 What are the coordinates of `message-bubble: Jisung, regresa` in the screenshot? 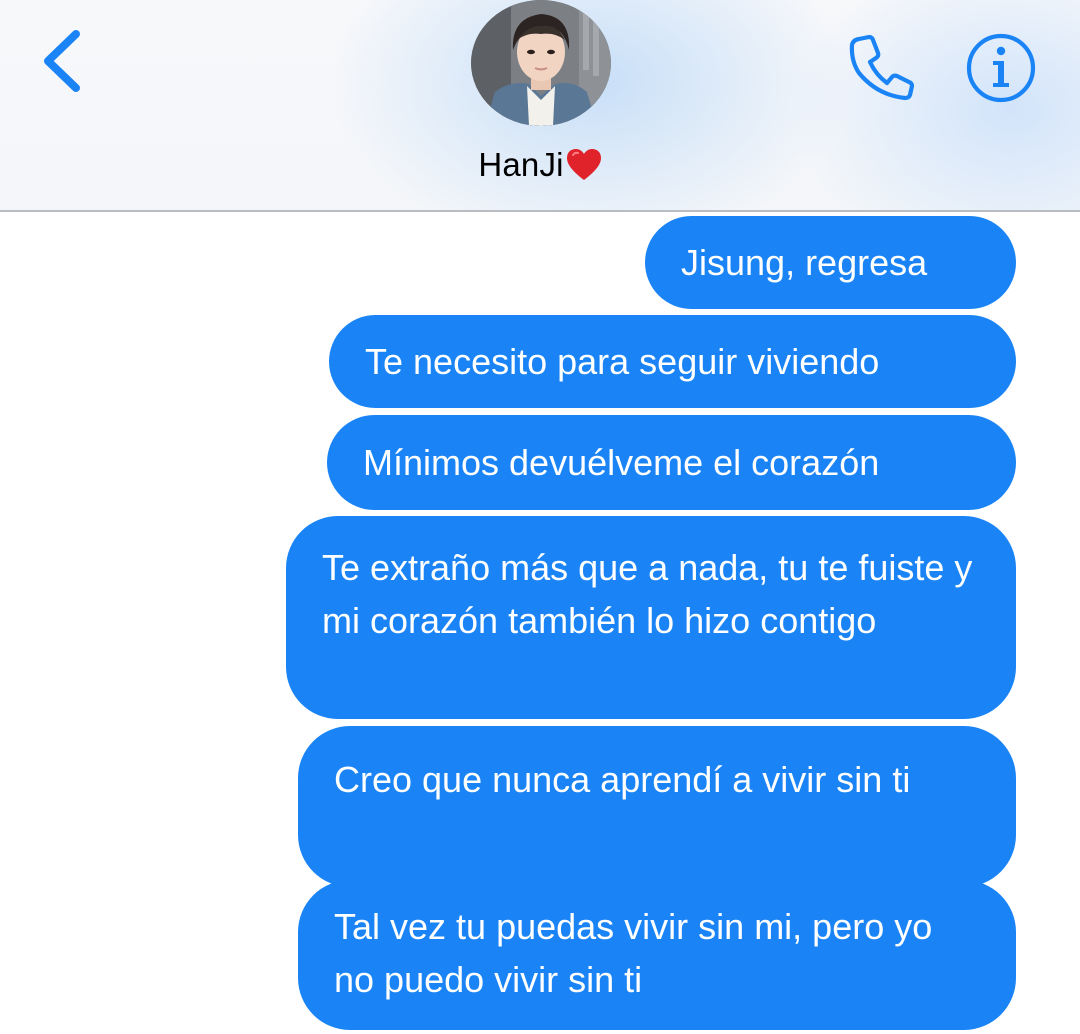 It's located at (830, 262).